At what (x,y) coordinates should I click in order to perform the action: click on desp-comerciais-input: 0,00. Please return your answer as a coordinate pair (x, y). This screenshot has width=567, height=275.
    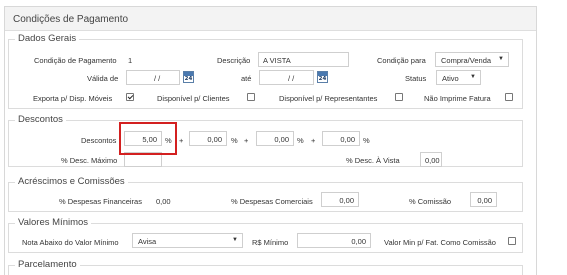
    Looking at the image, I should click on (340, 199).